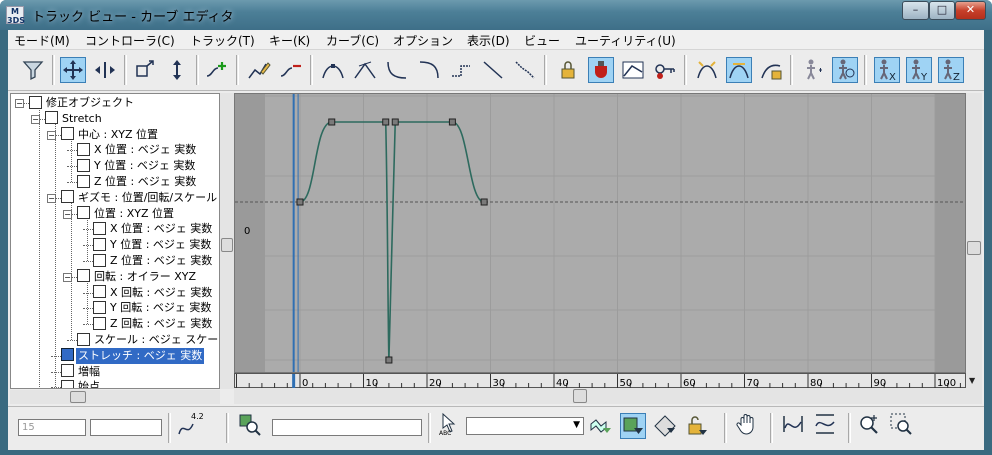  I want to click on tree-node-label: X 位置 : ベジェ 実数, so click(145, 150).